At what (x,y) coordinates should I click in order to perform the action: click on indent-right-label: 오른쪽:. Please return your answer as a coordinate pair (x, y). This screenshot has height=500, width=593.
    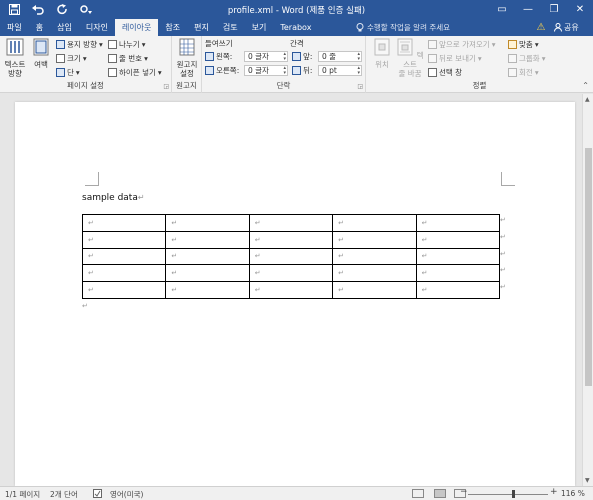
    Looking at the image, I should click on (222, 70).